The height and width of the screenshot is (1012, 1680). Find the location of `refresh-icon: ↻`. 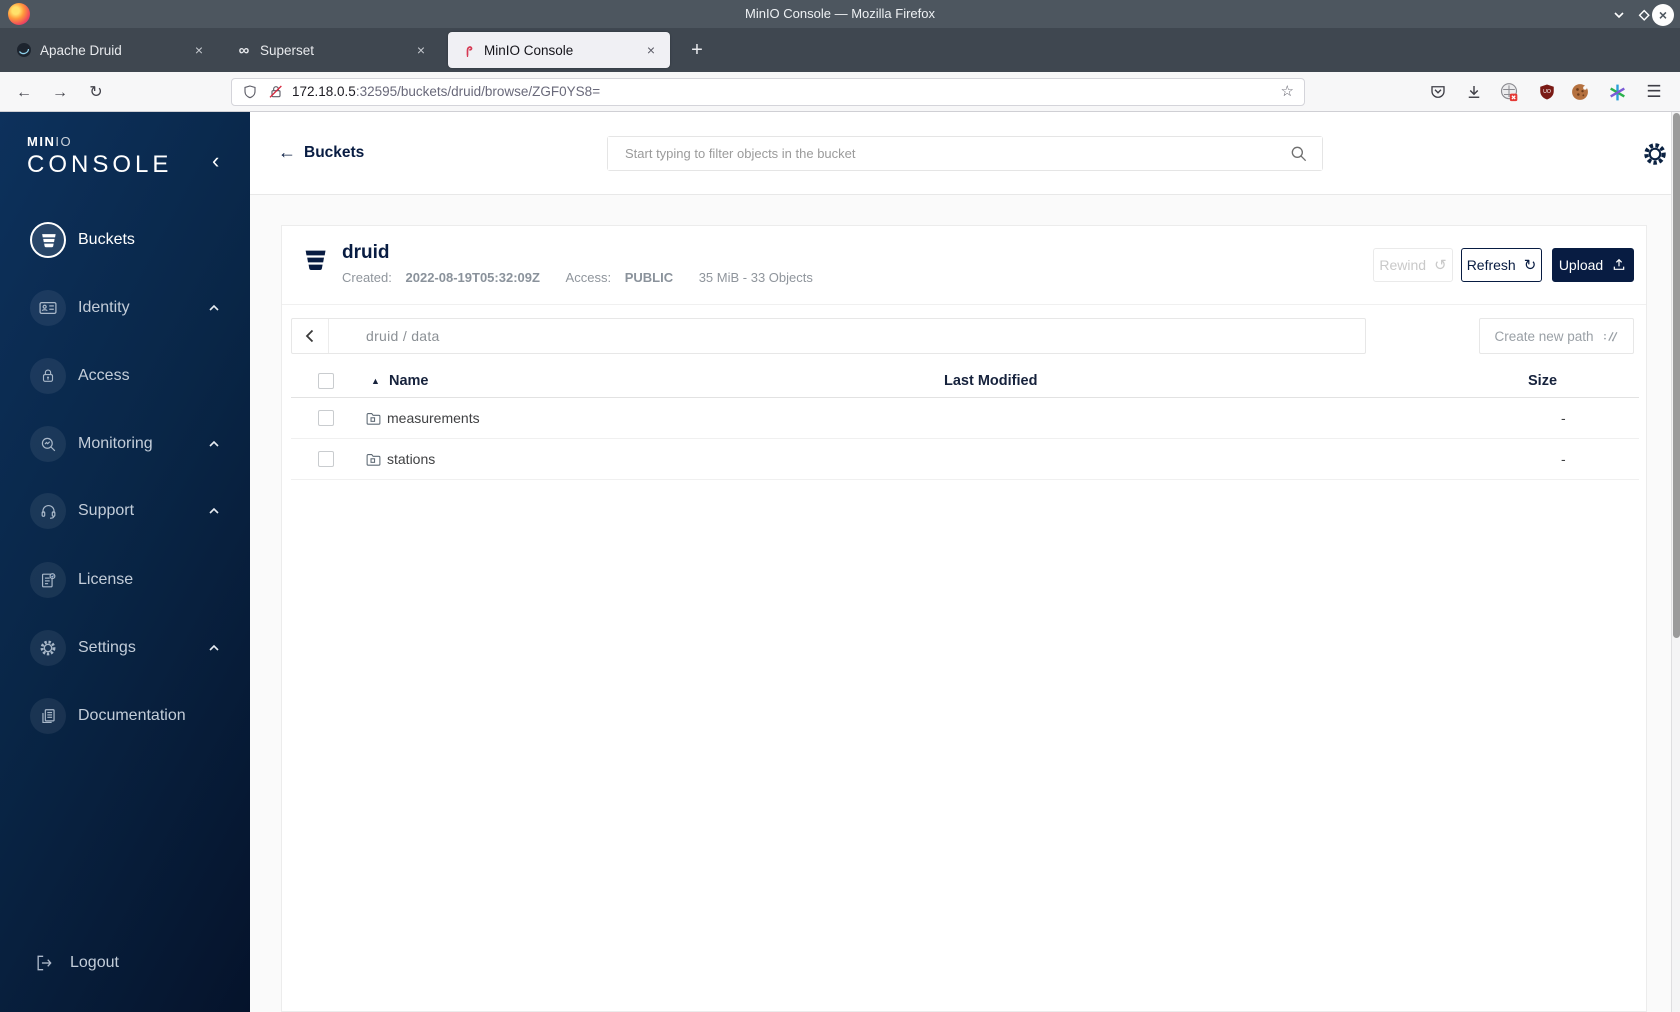

refresh-icon: ↻ is located at coordinates (1530, 265).